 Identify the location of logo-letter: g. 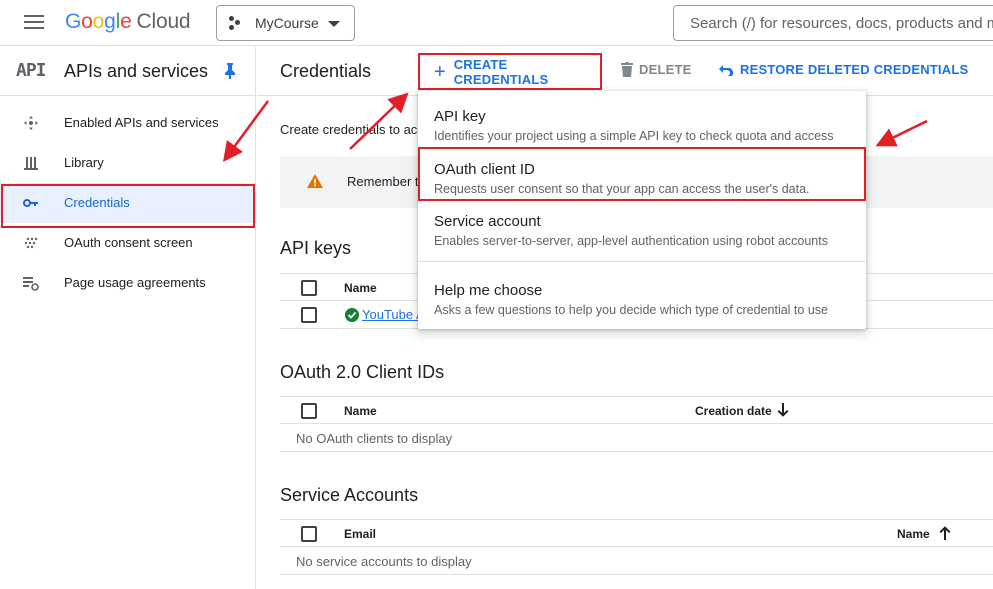
(110, 21).